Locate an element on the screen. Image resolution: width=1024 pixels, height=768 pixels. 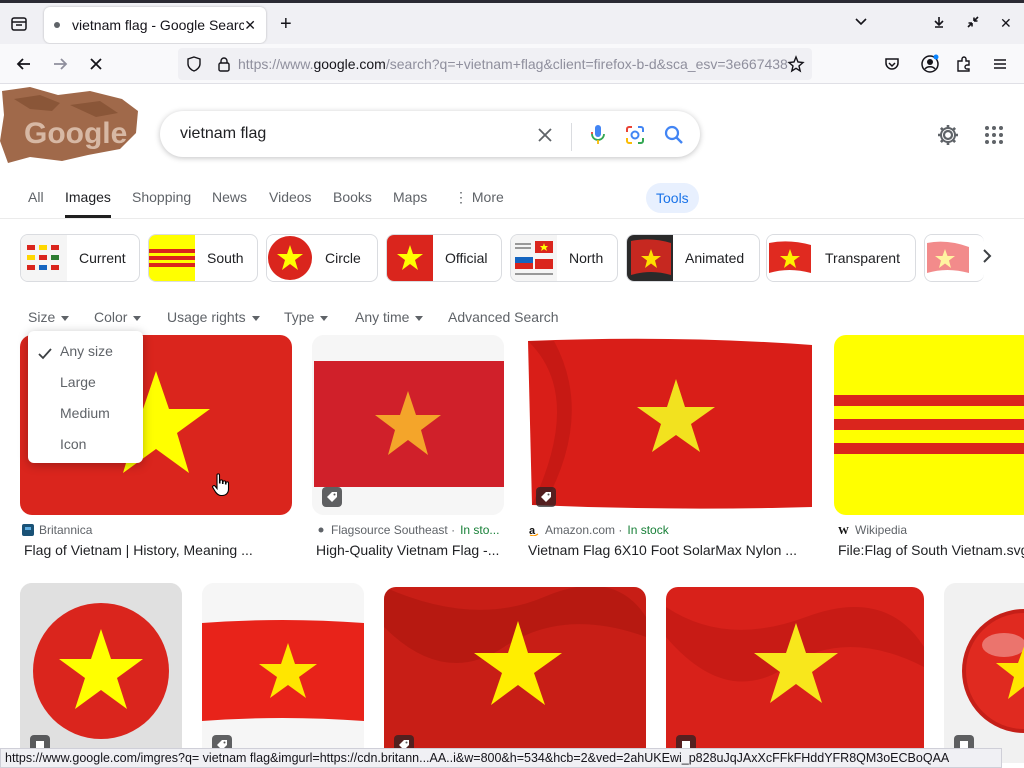
result-source-text: Amazon.com · is located at coordinates (584, 530).